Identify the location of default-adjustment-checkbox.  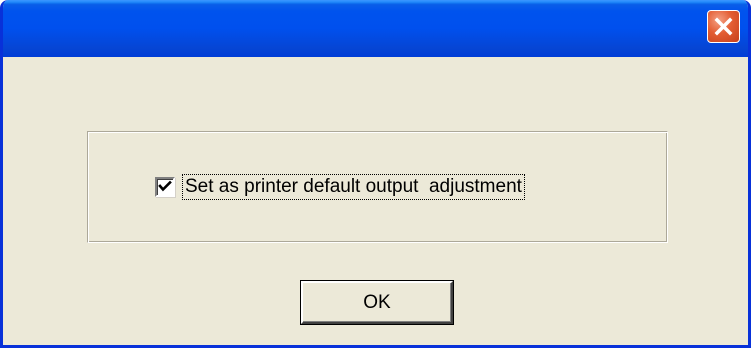
(165, 187).